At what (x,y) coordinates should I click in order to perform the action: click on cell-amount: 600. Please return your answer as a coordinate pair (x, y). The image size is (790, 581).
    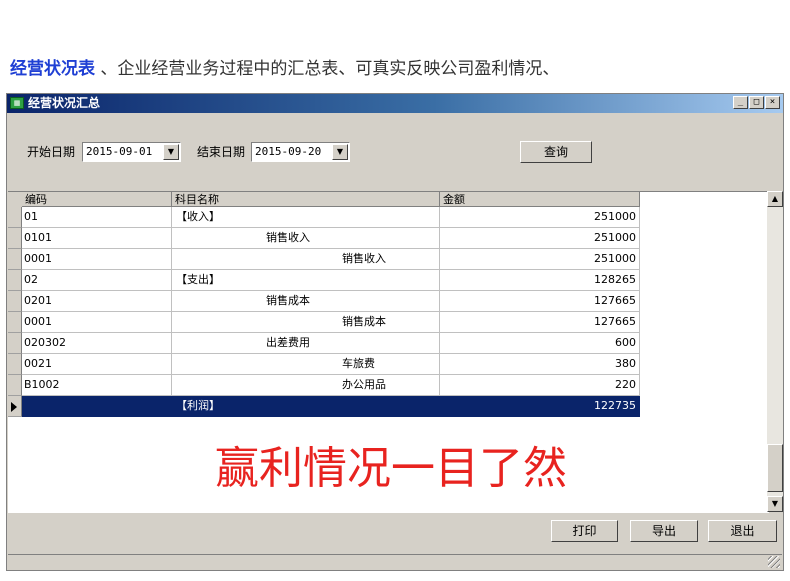
    Looking at the image, I should click on (540, 343).